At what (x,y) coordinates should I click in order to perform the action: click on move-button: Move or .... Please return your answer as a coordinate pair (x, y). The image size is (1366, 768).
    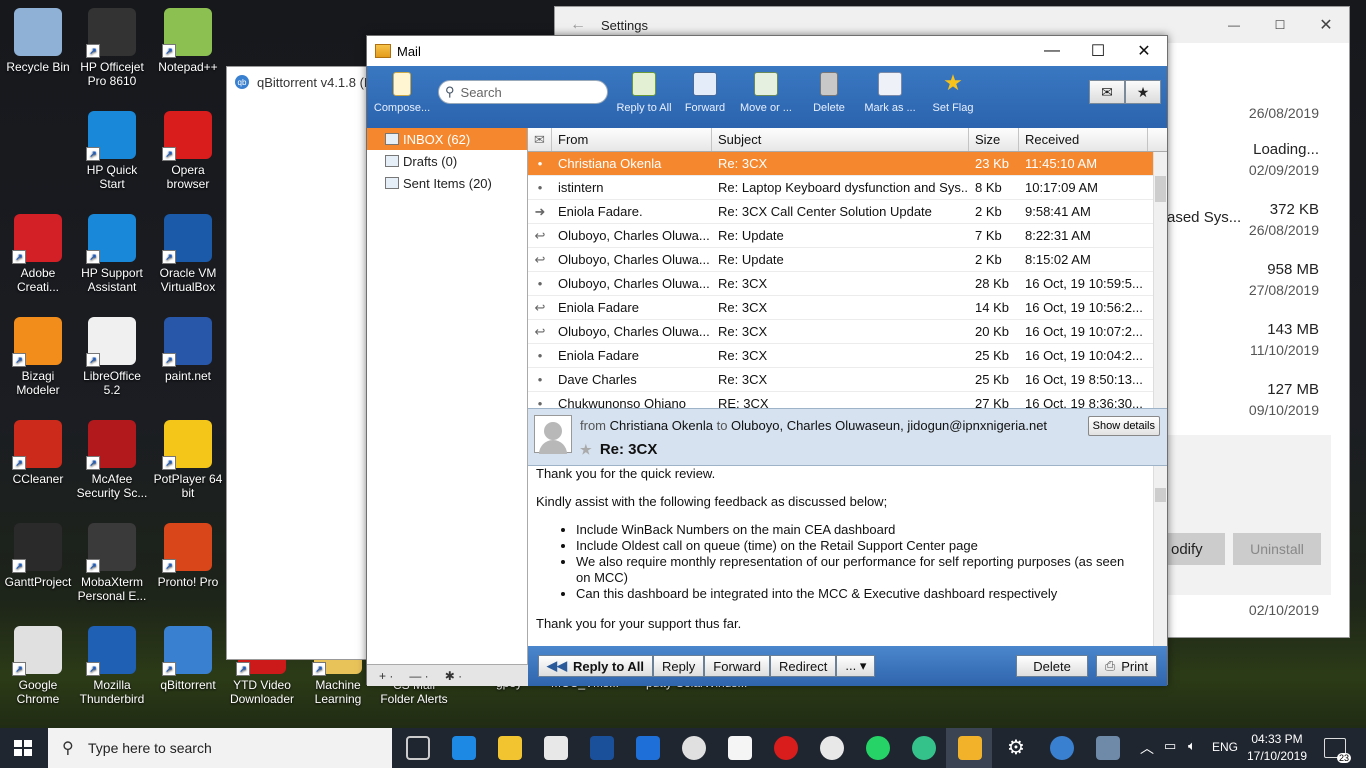
    Looking at the image, I should click on (766, 93).